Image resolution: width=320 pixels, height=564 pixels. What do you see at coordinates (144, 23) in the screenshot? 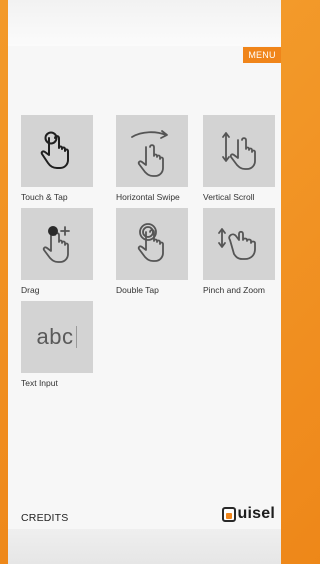
I see `top-bar` at bounding box center [144, 23].